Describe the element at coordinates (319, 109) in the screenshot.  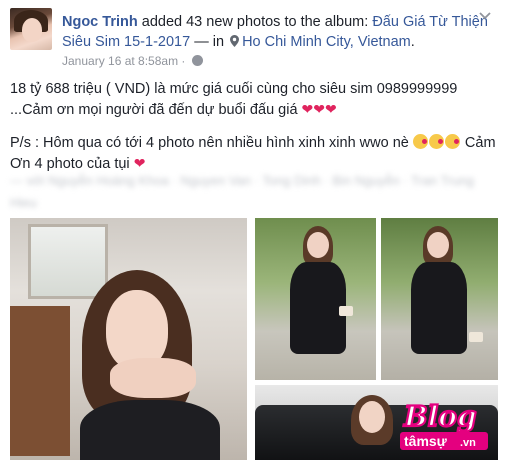
I see `heart-emoji-icon: ❤❤❤` at that location.